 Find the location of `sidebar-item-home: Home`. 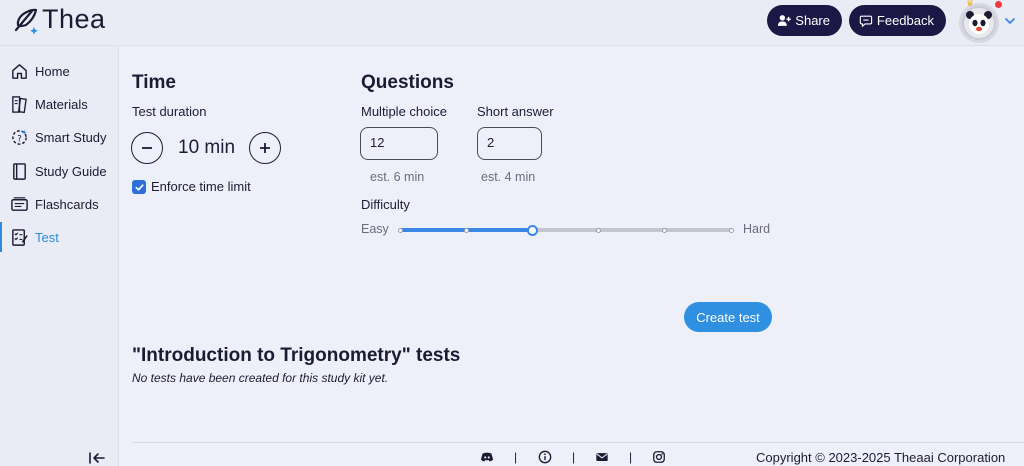

sidebar-item-home: Home is located at coordinates (59, 71).